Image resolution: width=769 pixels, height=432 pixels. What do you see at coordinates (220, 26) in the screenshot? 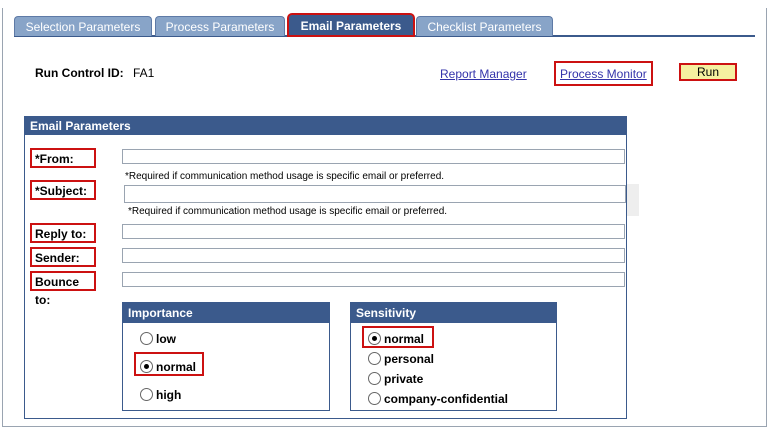
I see `tab-process-parameters: Process Parameters` at bounding box center [220, 26].